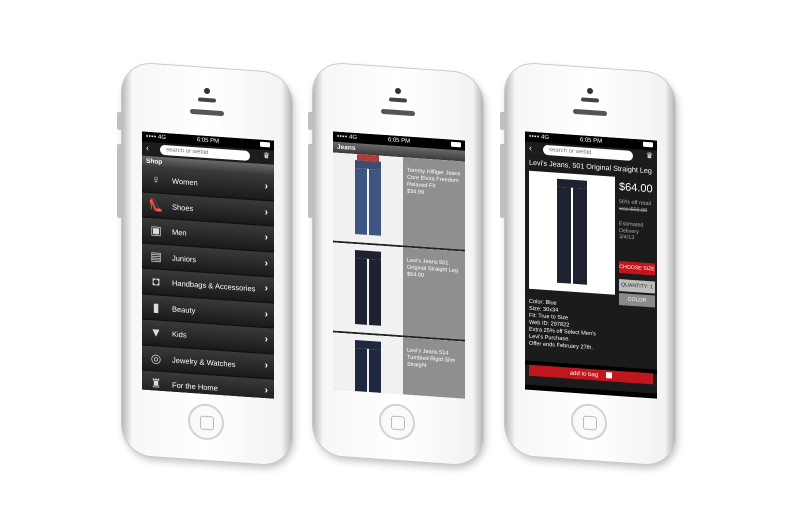  I want to click on footer-area: add to bag, so click(591, 379).